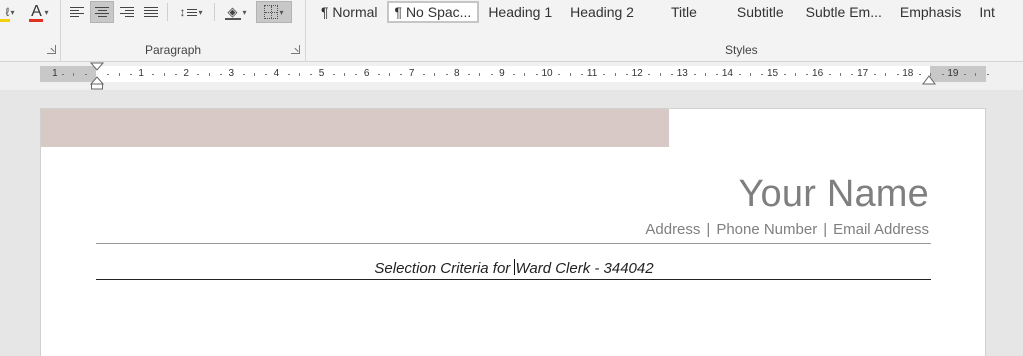  Describe the element at coordinates (685, 12) in the screenshot. I see `style-title: Title` at that location.